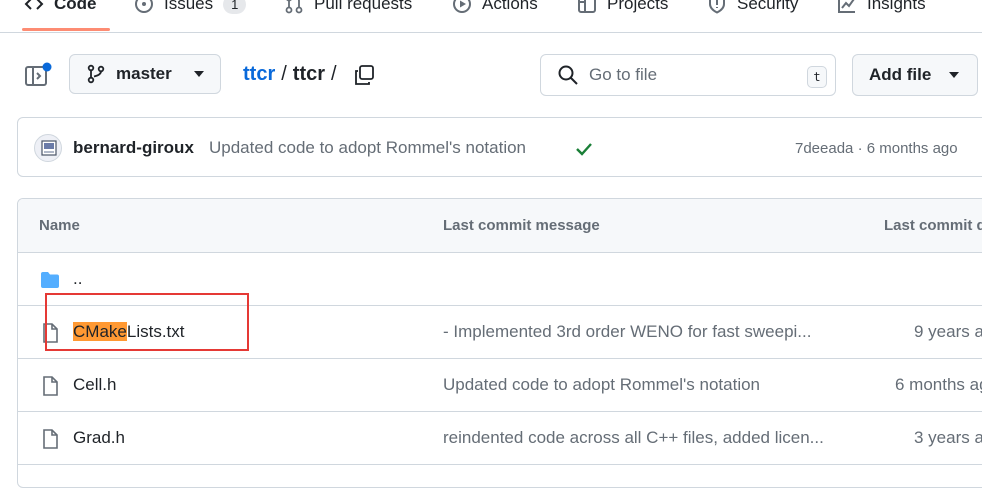  What do you see at coordinates (717, 7) in the screenshot?
I see `shield-icon` at bounding box center [717, 7].